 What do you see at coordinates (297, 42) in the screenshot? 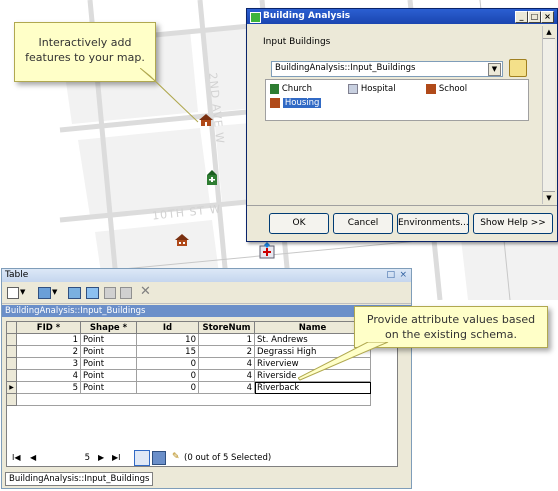
I see `input-buildings-label: Input Buildings` at bounding box center [297, 42].